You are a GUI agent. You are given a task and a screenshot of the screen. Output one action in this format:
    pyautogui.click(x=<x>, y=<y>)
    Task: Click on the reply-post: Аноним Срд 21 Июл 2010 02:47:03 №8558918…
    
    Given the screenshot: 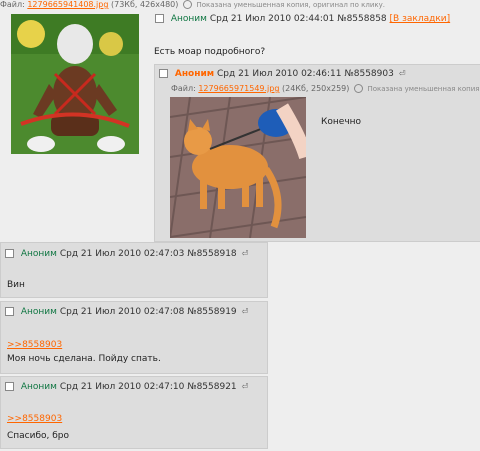 What is the action you would take?
    pyautogui.click(x=134, y=270)
    